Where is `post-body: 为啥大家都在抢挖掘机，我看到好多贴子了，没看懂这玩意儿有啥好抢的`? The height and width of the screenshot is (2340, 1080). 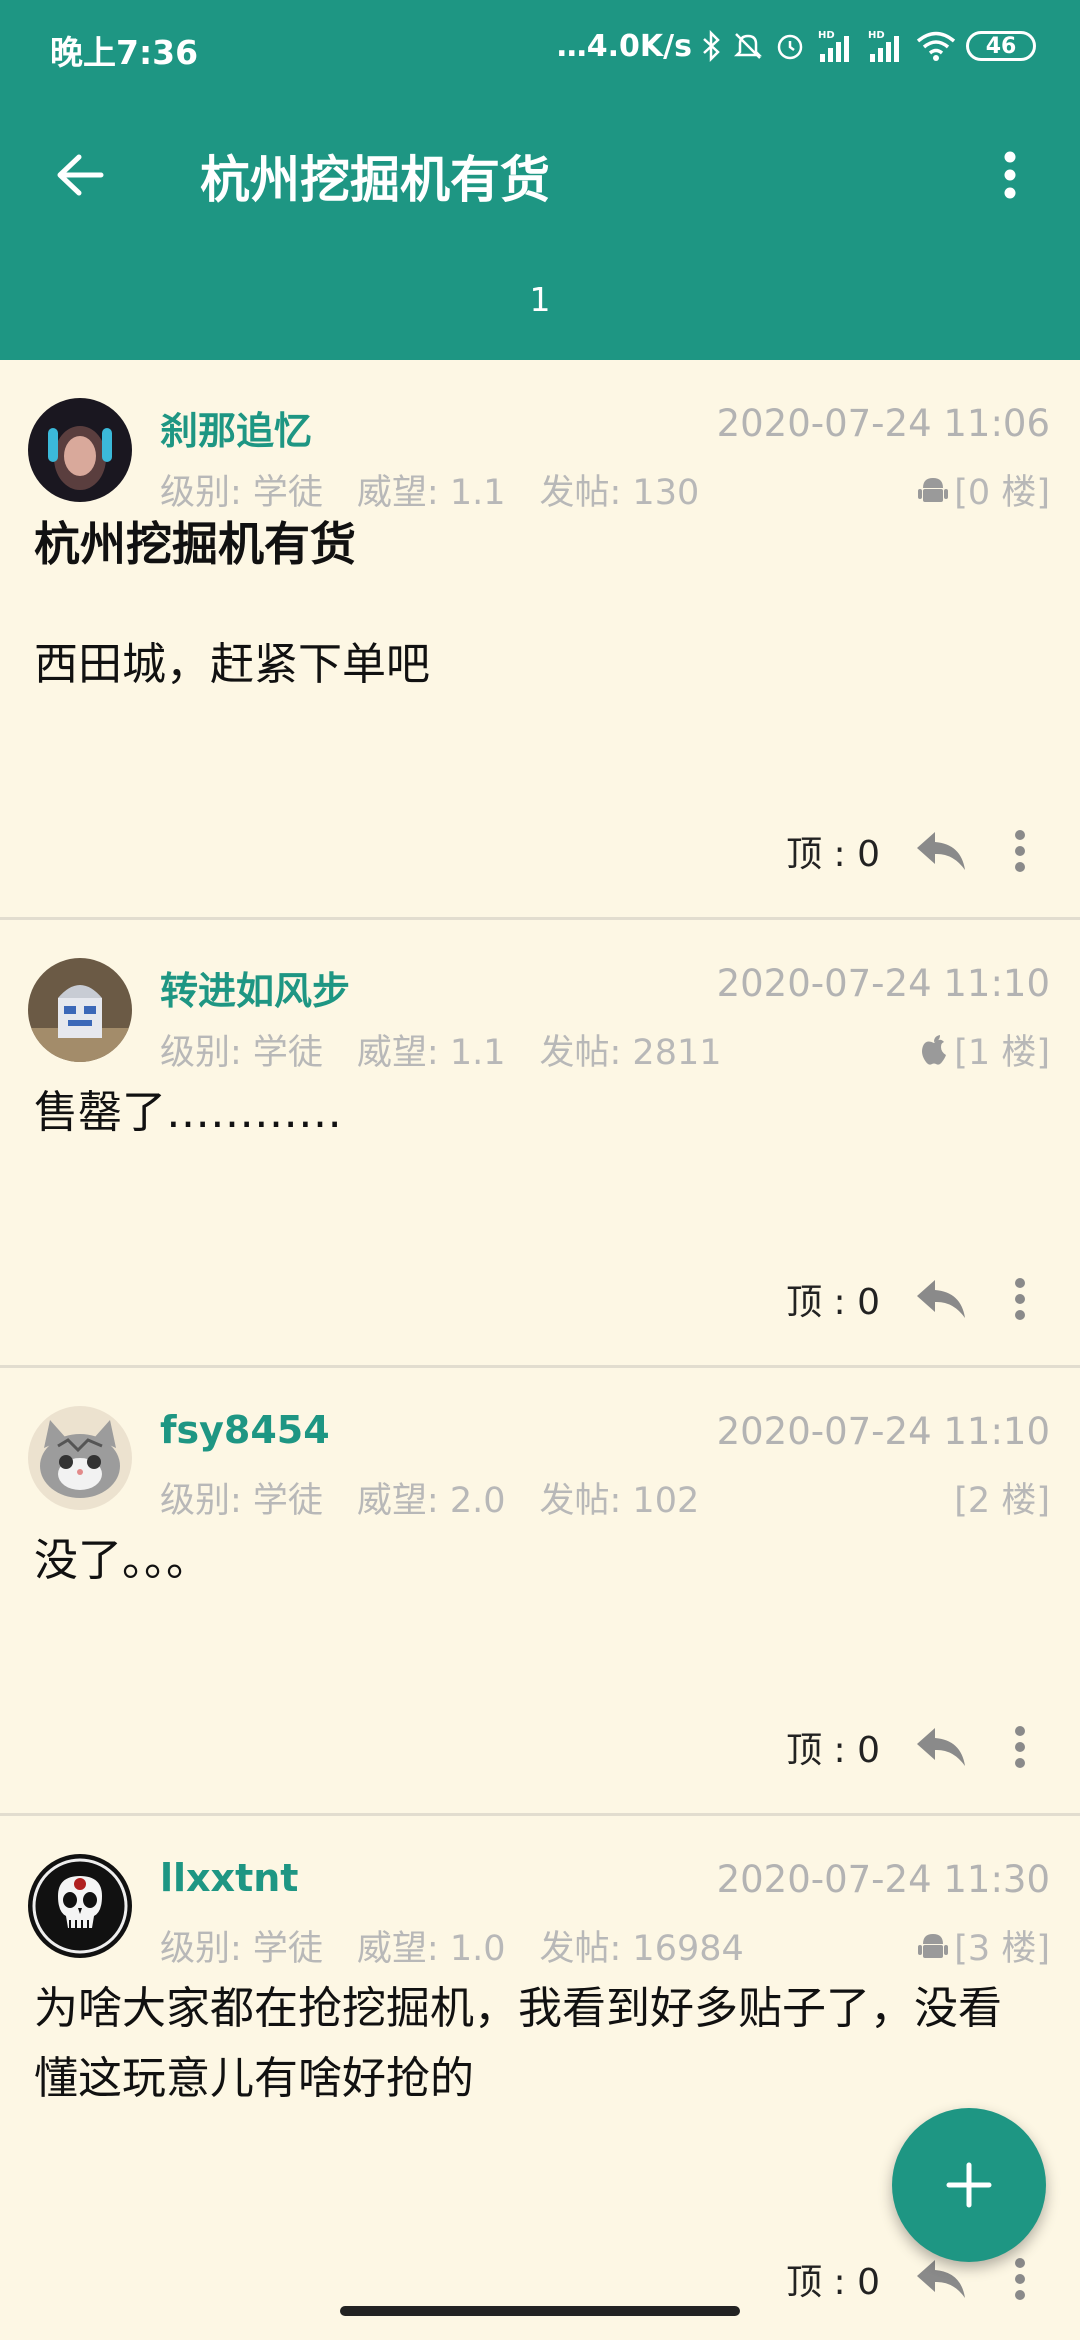 post-body: 为啥大家都在抢挖掘机，我看到好多贴子了，没看懂这玩意儿有啥好抢的 is located at coordinates (518, 2043).